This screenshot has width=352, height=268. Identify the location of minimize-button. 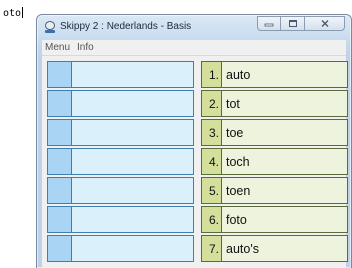
(269, 23).